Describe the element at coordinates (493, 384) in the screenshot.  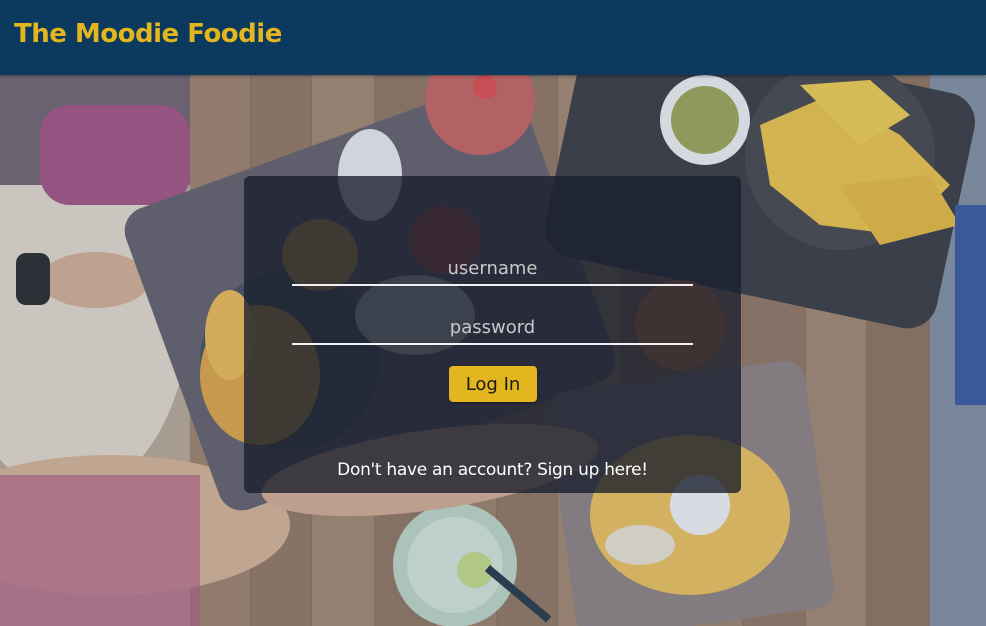
I see `login-button: Log In` at that location.